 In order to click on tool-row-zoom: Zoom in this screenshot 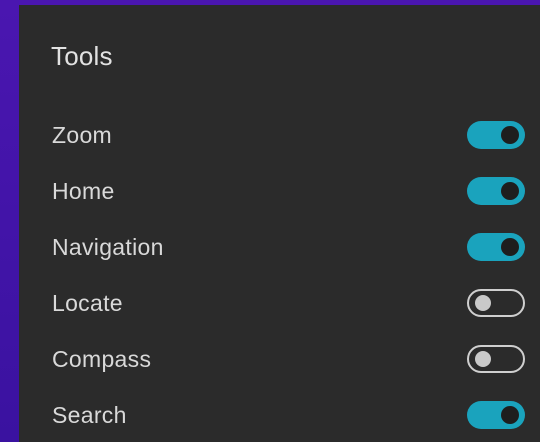, I will do `click(279, 135)`.